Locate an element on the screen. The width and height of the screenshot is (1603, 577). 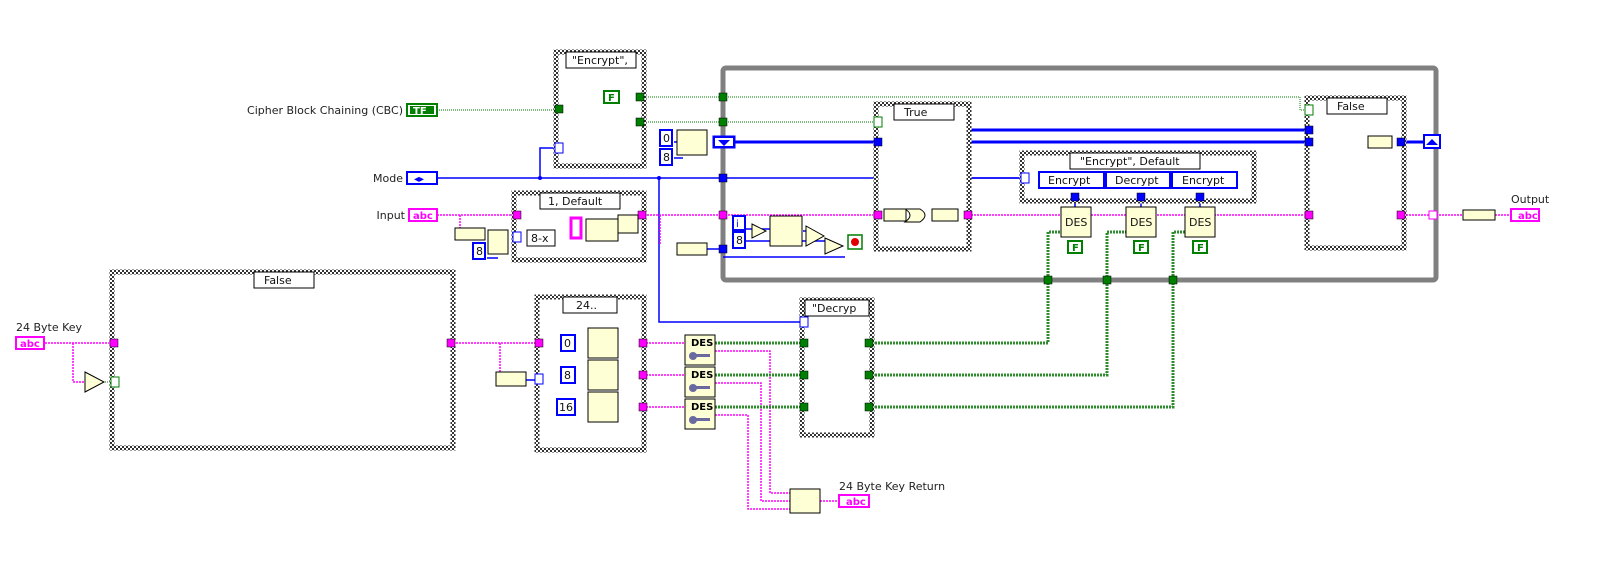
svg-text: 16 is located at coordinates (566, 407).